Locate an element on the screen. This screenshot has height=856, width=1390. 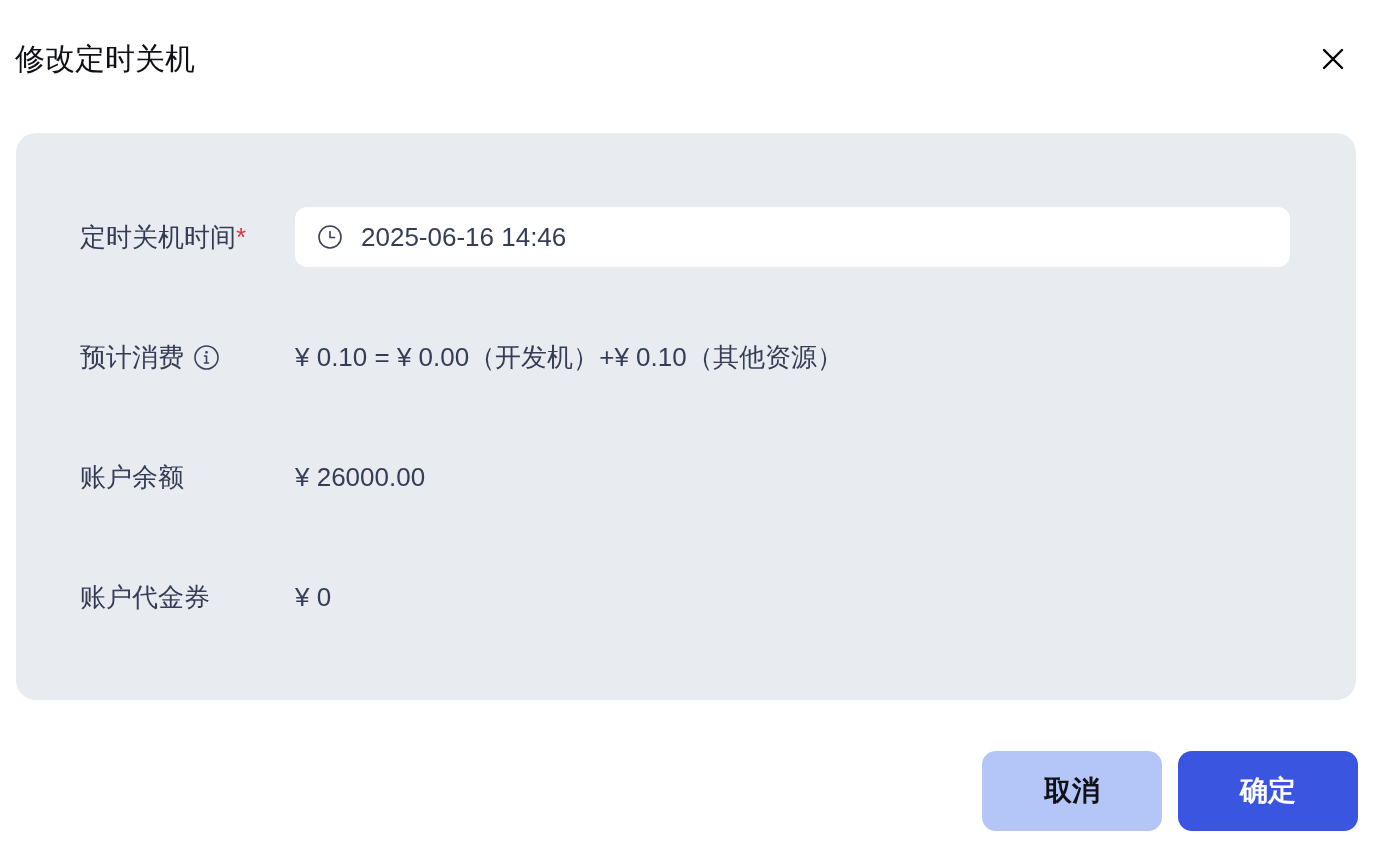
cancel-button: 取消 is located at coordinates (1072, 791).